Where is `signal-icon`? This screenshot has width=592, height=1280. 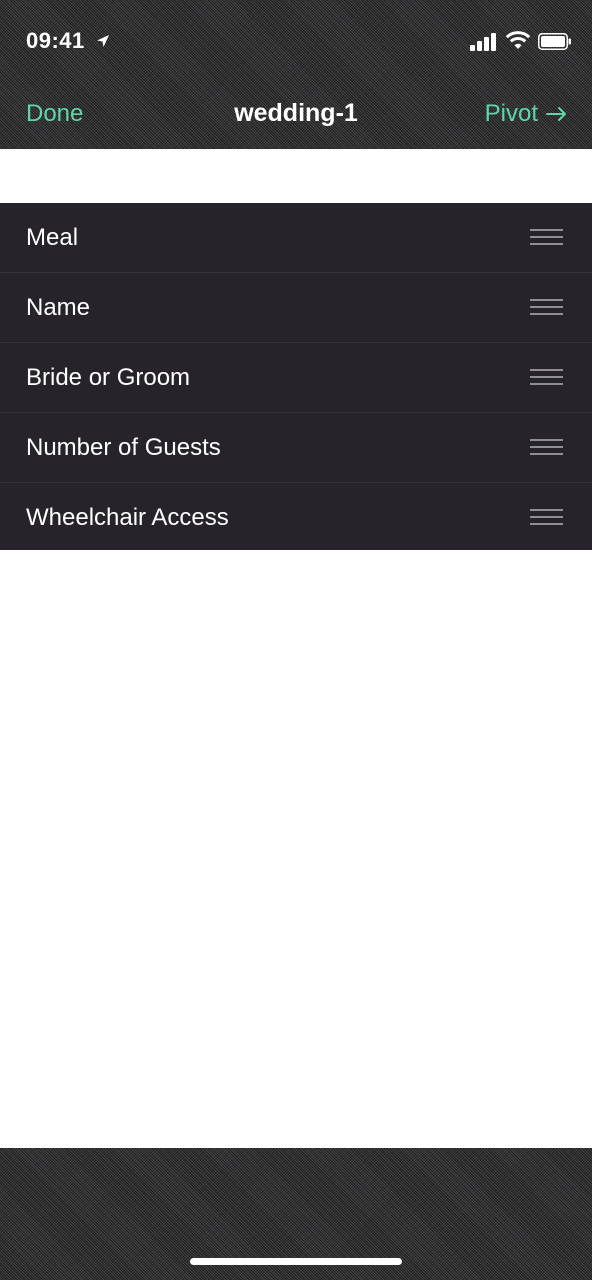
signal-icon is located at coordinates (483, 42).